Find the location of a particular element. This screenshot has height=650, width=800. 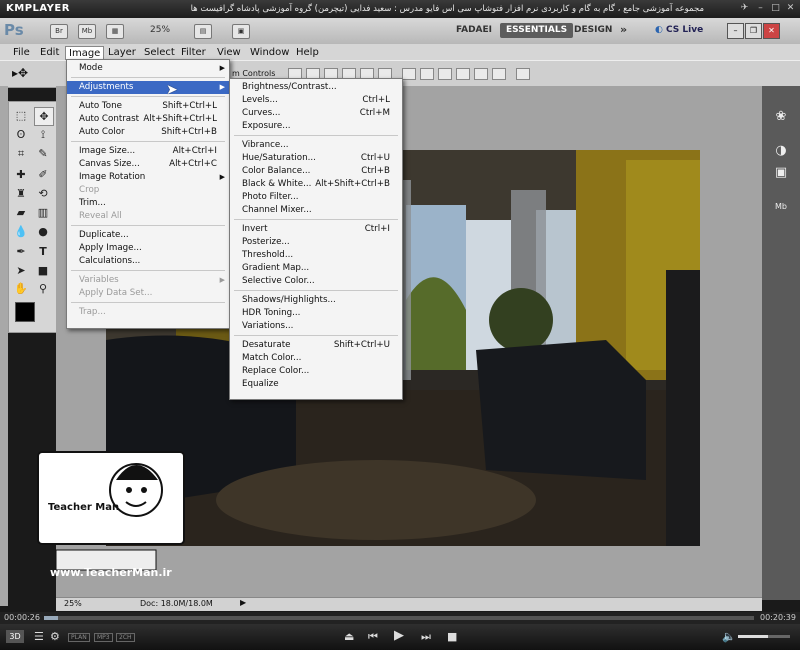

menu-help: Help is located at coordinates (307, 52).